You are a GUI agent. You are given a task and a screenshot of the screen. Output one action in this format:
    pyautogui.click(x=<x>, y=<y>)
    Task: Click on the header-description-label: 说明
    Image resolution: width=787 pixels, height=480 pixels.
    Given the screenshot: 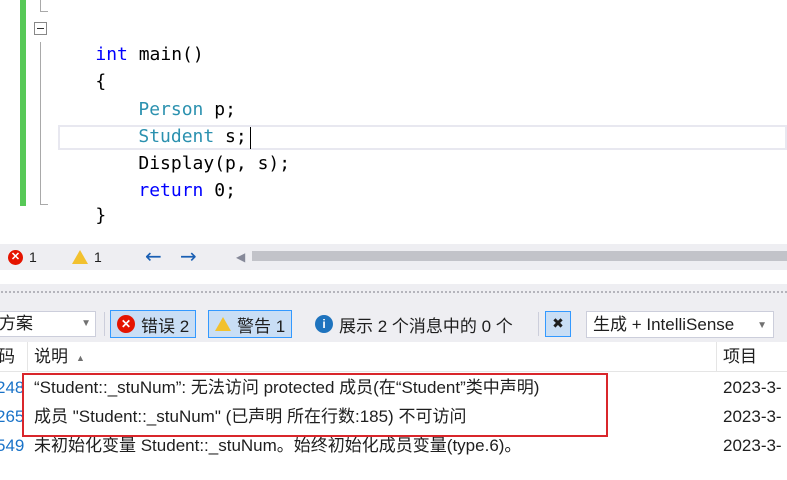 What is the action you would take?
    pyautogui.click(x=51, y=356)
    